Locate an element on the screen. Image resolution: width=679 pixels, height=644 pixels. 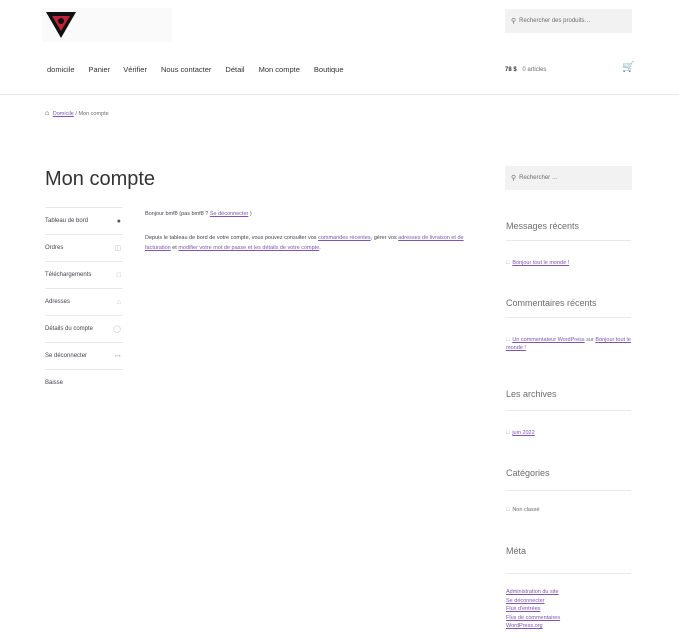
account-nav-dashboard: Tableau de bord ● is located at coordinates (84, 220).